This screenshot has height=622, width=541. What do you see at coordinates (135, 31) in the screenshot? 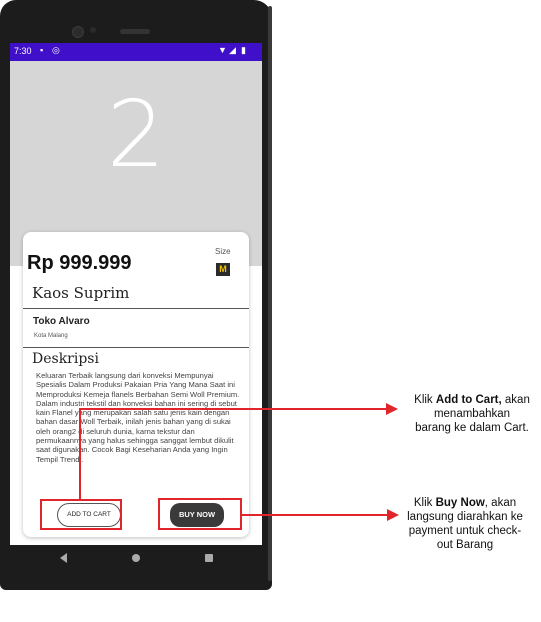
I see `earpiece-speaker` at bounding box center [135, 31].